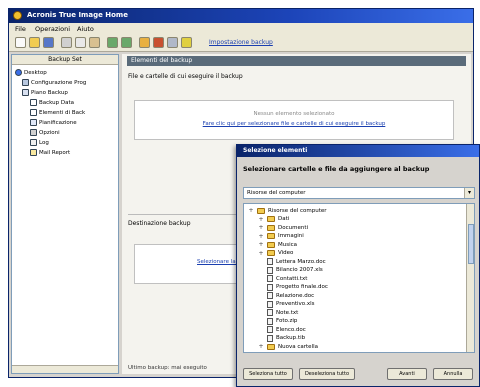 This screenshot has height=387, width=480. What do you see at coordinates (33, 132) in the screenshot?
I see `options-icon` at bounding box center [33, 132].